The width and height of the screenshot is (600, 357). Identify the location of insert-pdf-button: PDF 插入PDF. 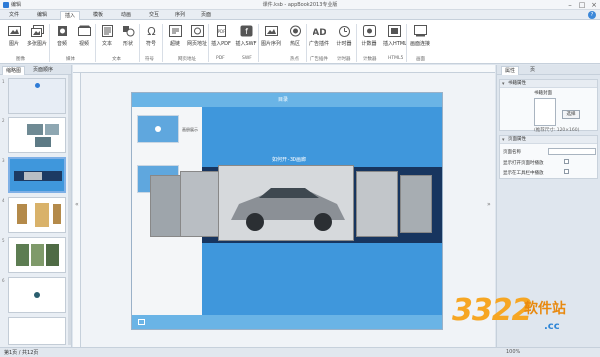
(221, 36).